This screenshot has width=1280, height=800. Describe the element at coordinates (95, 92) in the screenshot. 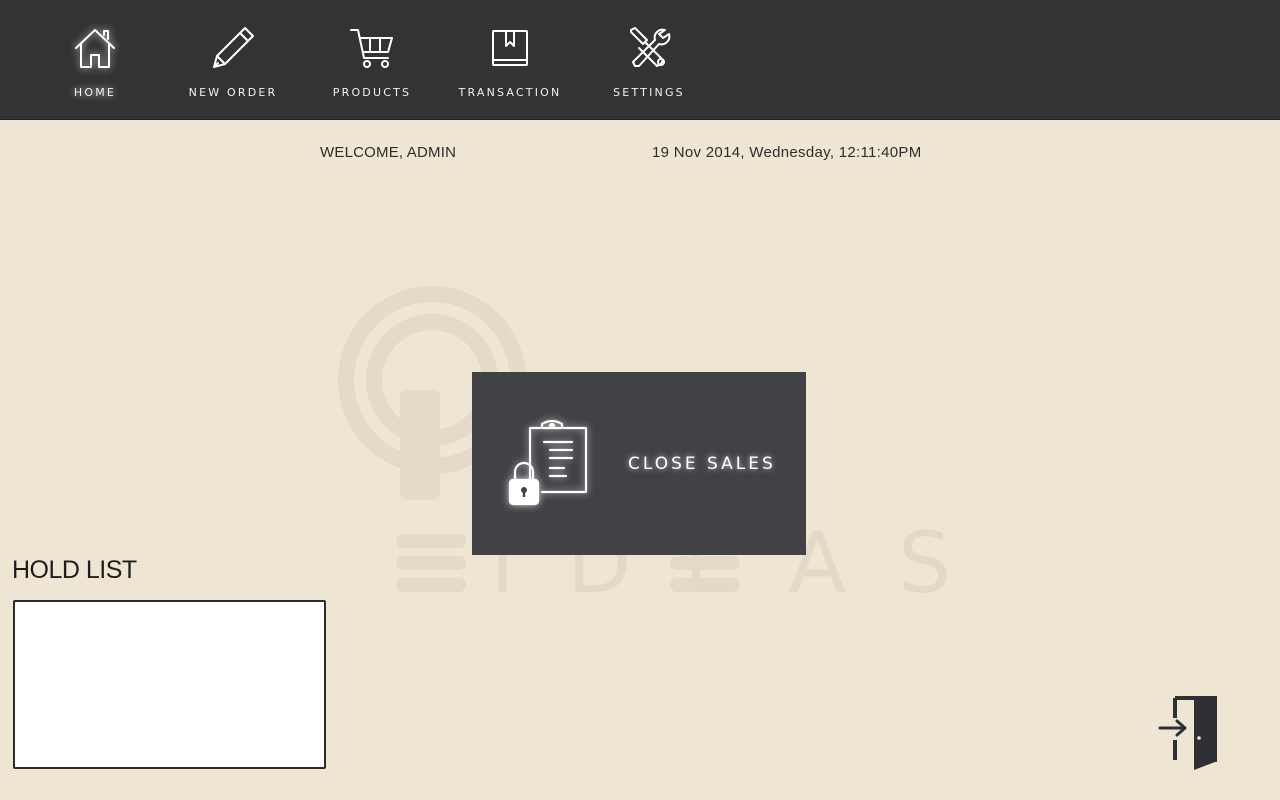

I see `nav-label-home: HOME` at that location.